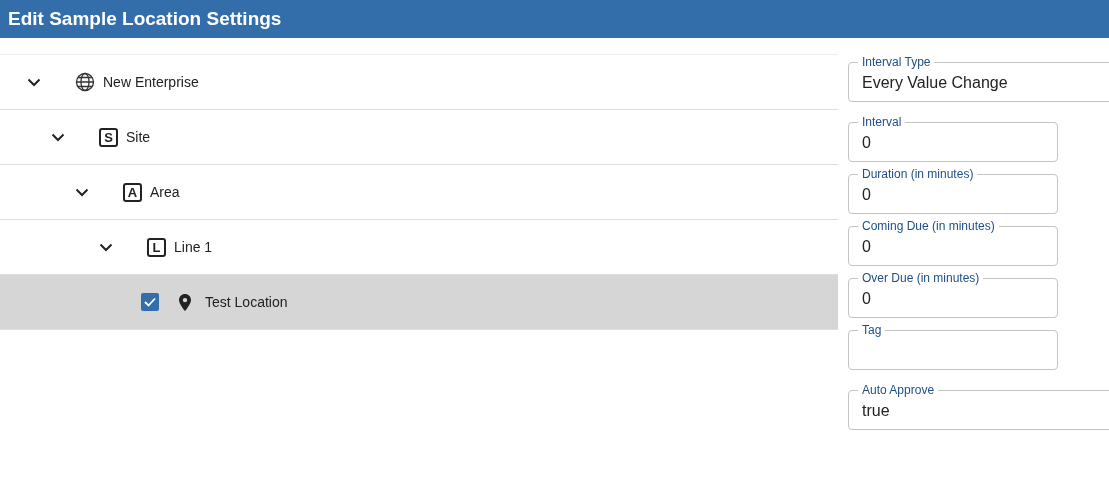  I want to click on field-label: Coming Due (in minutes), so click(928, 226).